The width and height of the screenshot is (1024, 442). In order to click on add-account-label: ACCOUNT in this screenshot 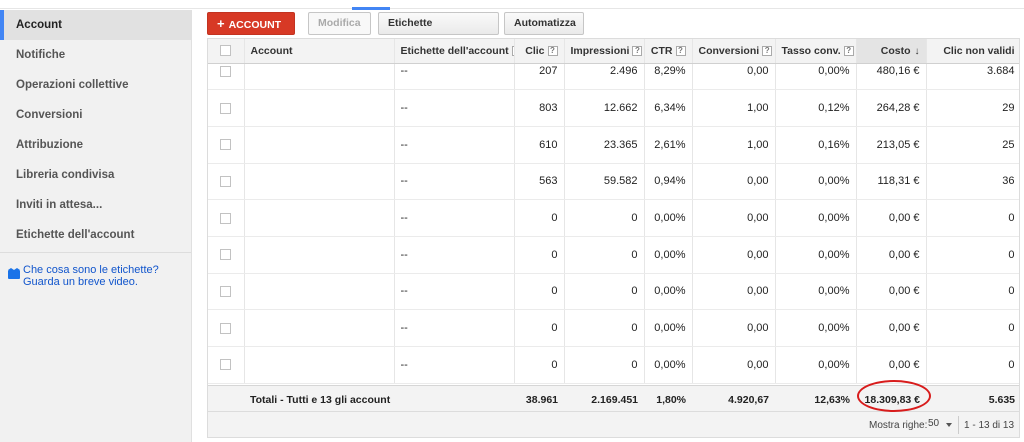, I will do `click(255, 25)`.